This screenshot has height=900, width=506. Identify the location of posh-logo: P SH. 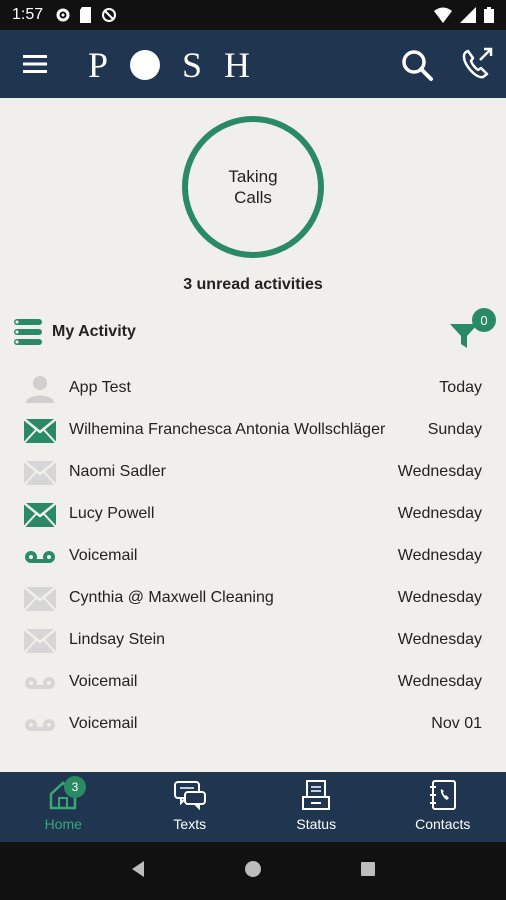
(180, 65).